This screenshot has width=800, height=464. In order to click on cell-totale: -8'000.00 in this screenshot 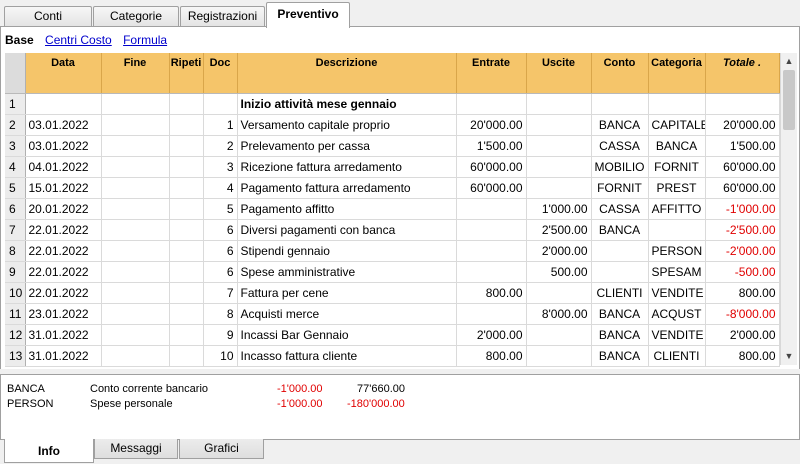, I will do `click(742, 314)`.